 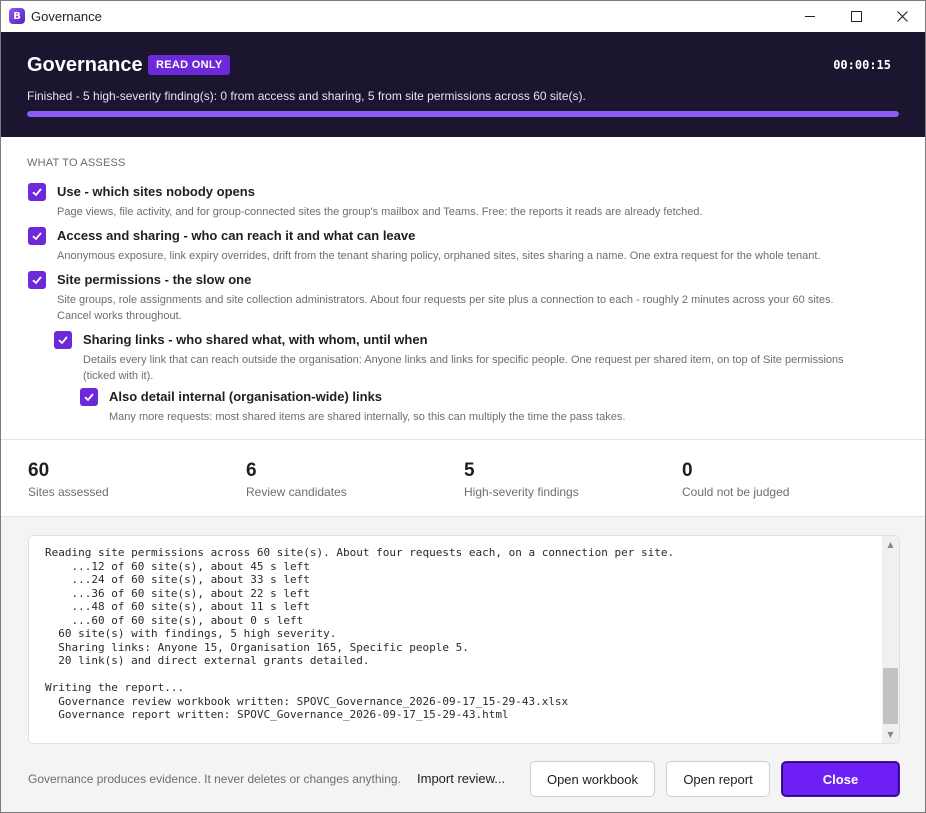 I want to click on stat-value: 0, so click(x=687, y=470).